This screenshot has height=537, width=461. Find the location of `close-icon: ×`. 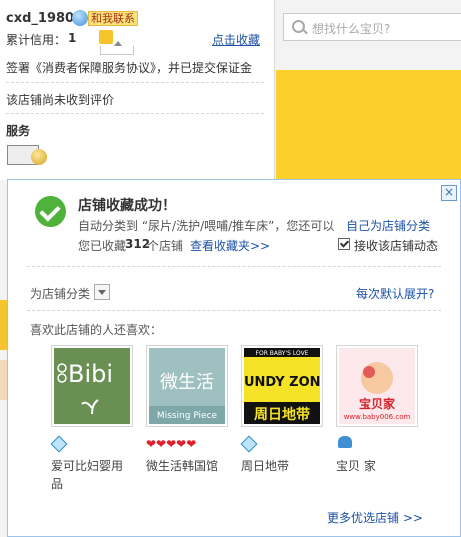

close-icon: × is located at coordinates (449, 193).